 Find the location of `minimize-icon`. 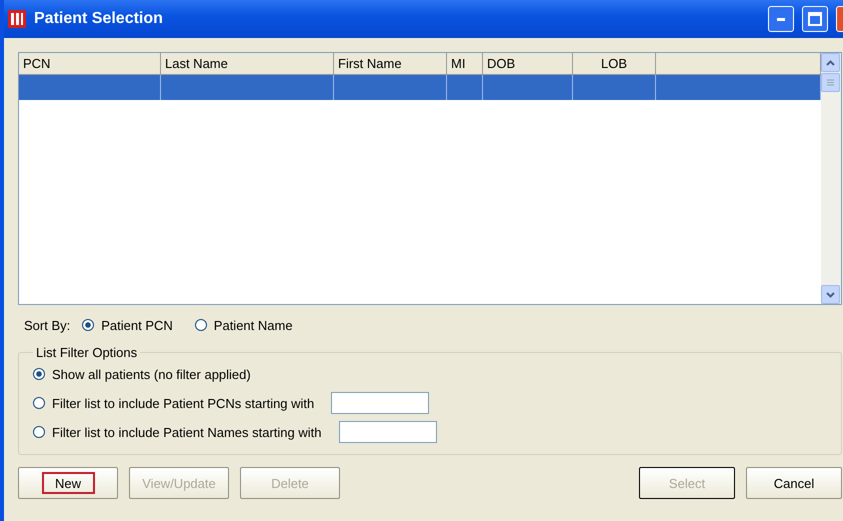

minimize-icon is located at coordinates (781, 19).